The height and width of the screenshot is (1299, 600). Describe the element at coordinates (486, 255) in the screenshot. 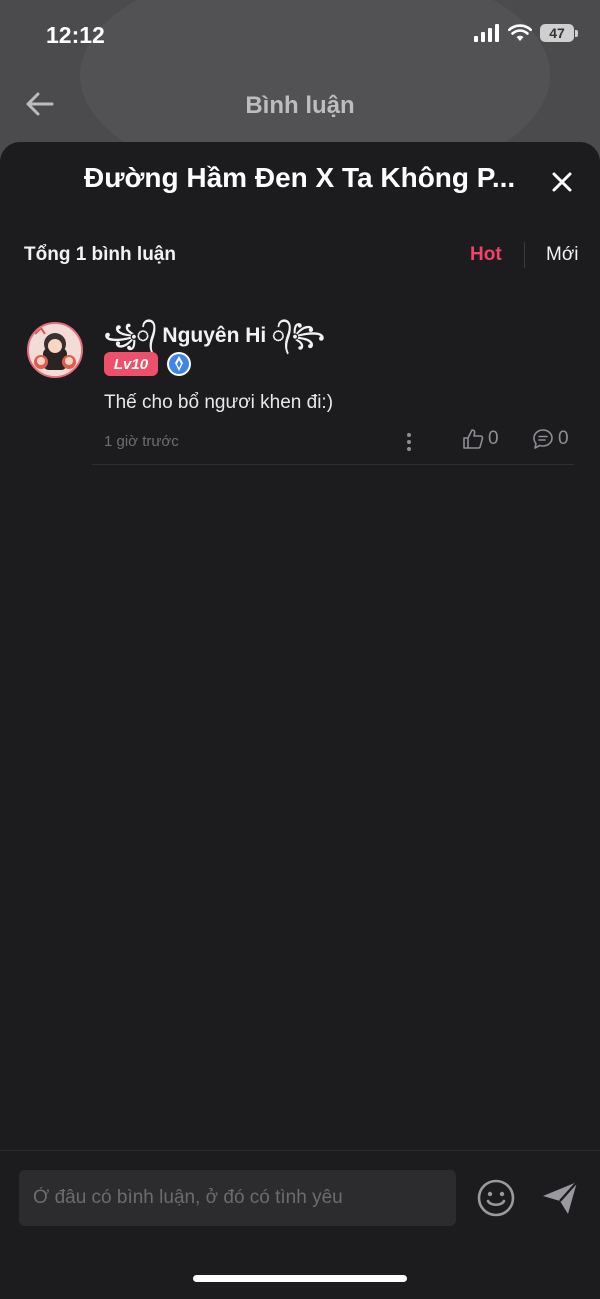

I see `sort-hot-tab: Hot` at that location.